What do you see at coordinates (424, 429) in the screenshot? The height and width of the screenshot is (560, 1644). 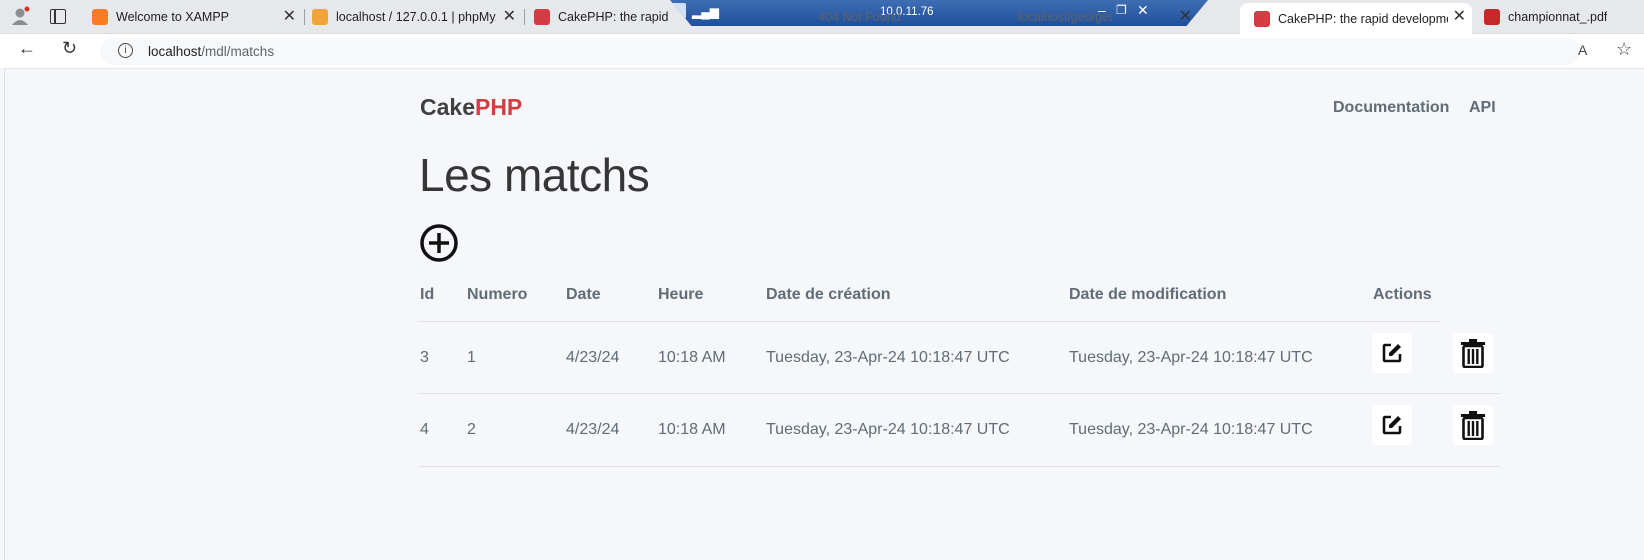 I see `cell-id: 4` at bounding box center [424, 429].